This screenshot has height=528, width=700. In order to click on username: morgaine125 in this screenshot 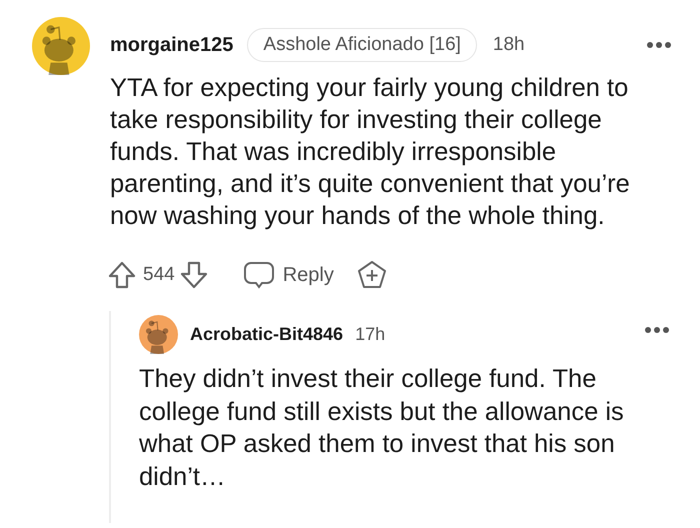, I will do `click(172, 45)`.